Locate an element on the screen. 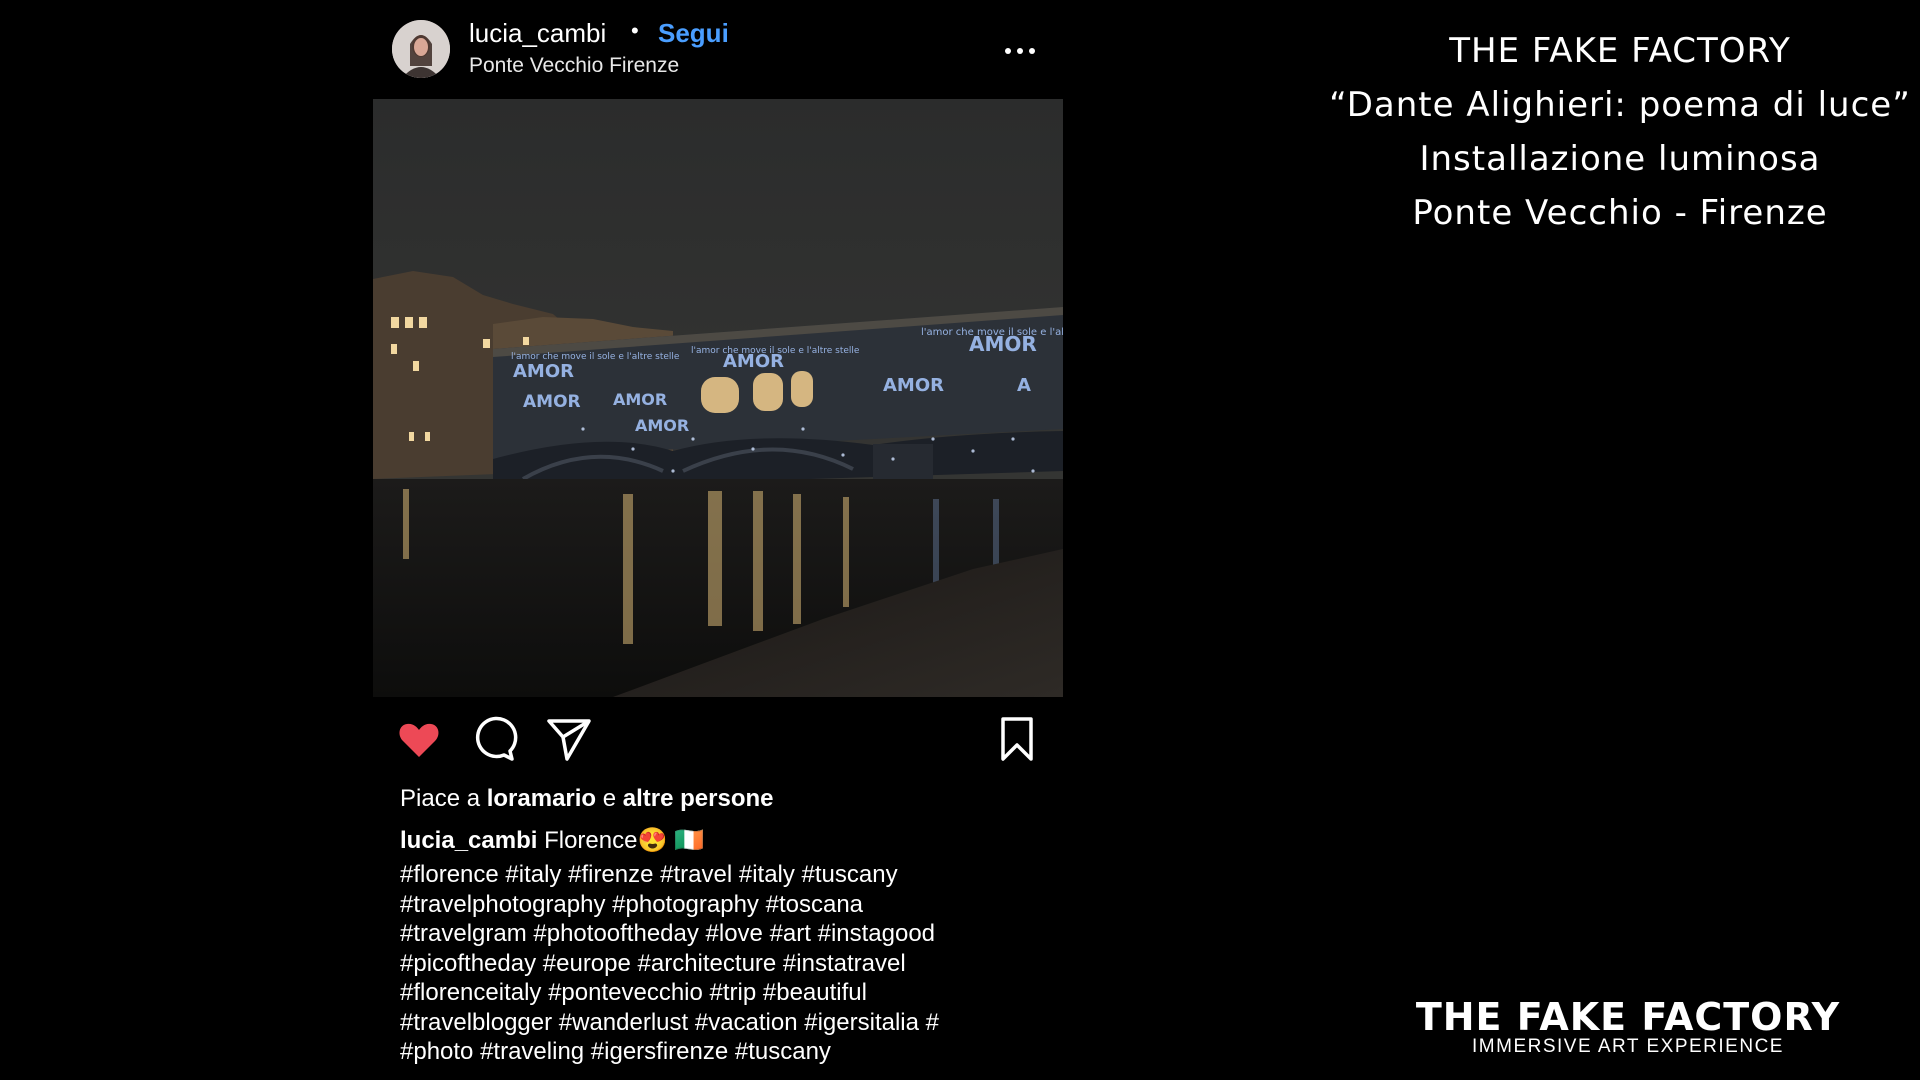  post-username: lucia_cambi is located at coordinates (537, 33).